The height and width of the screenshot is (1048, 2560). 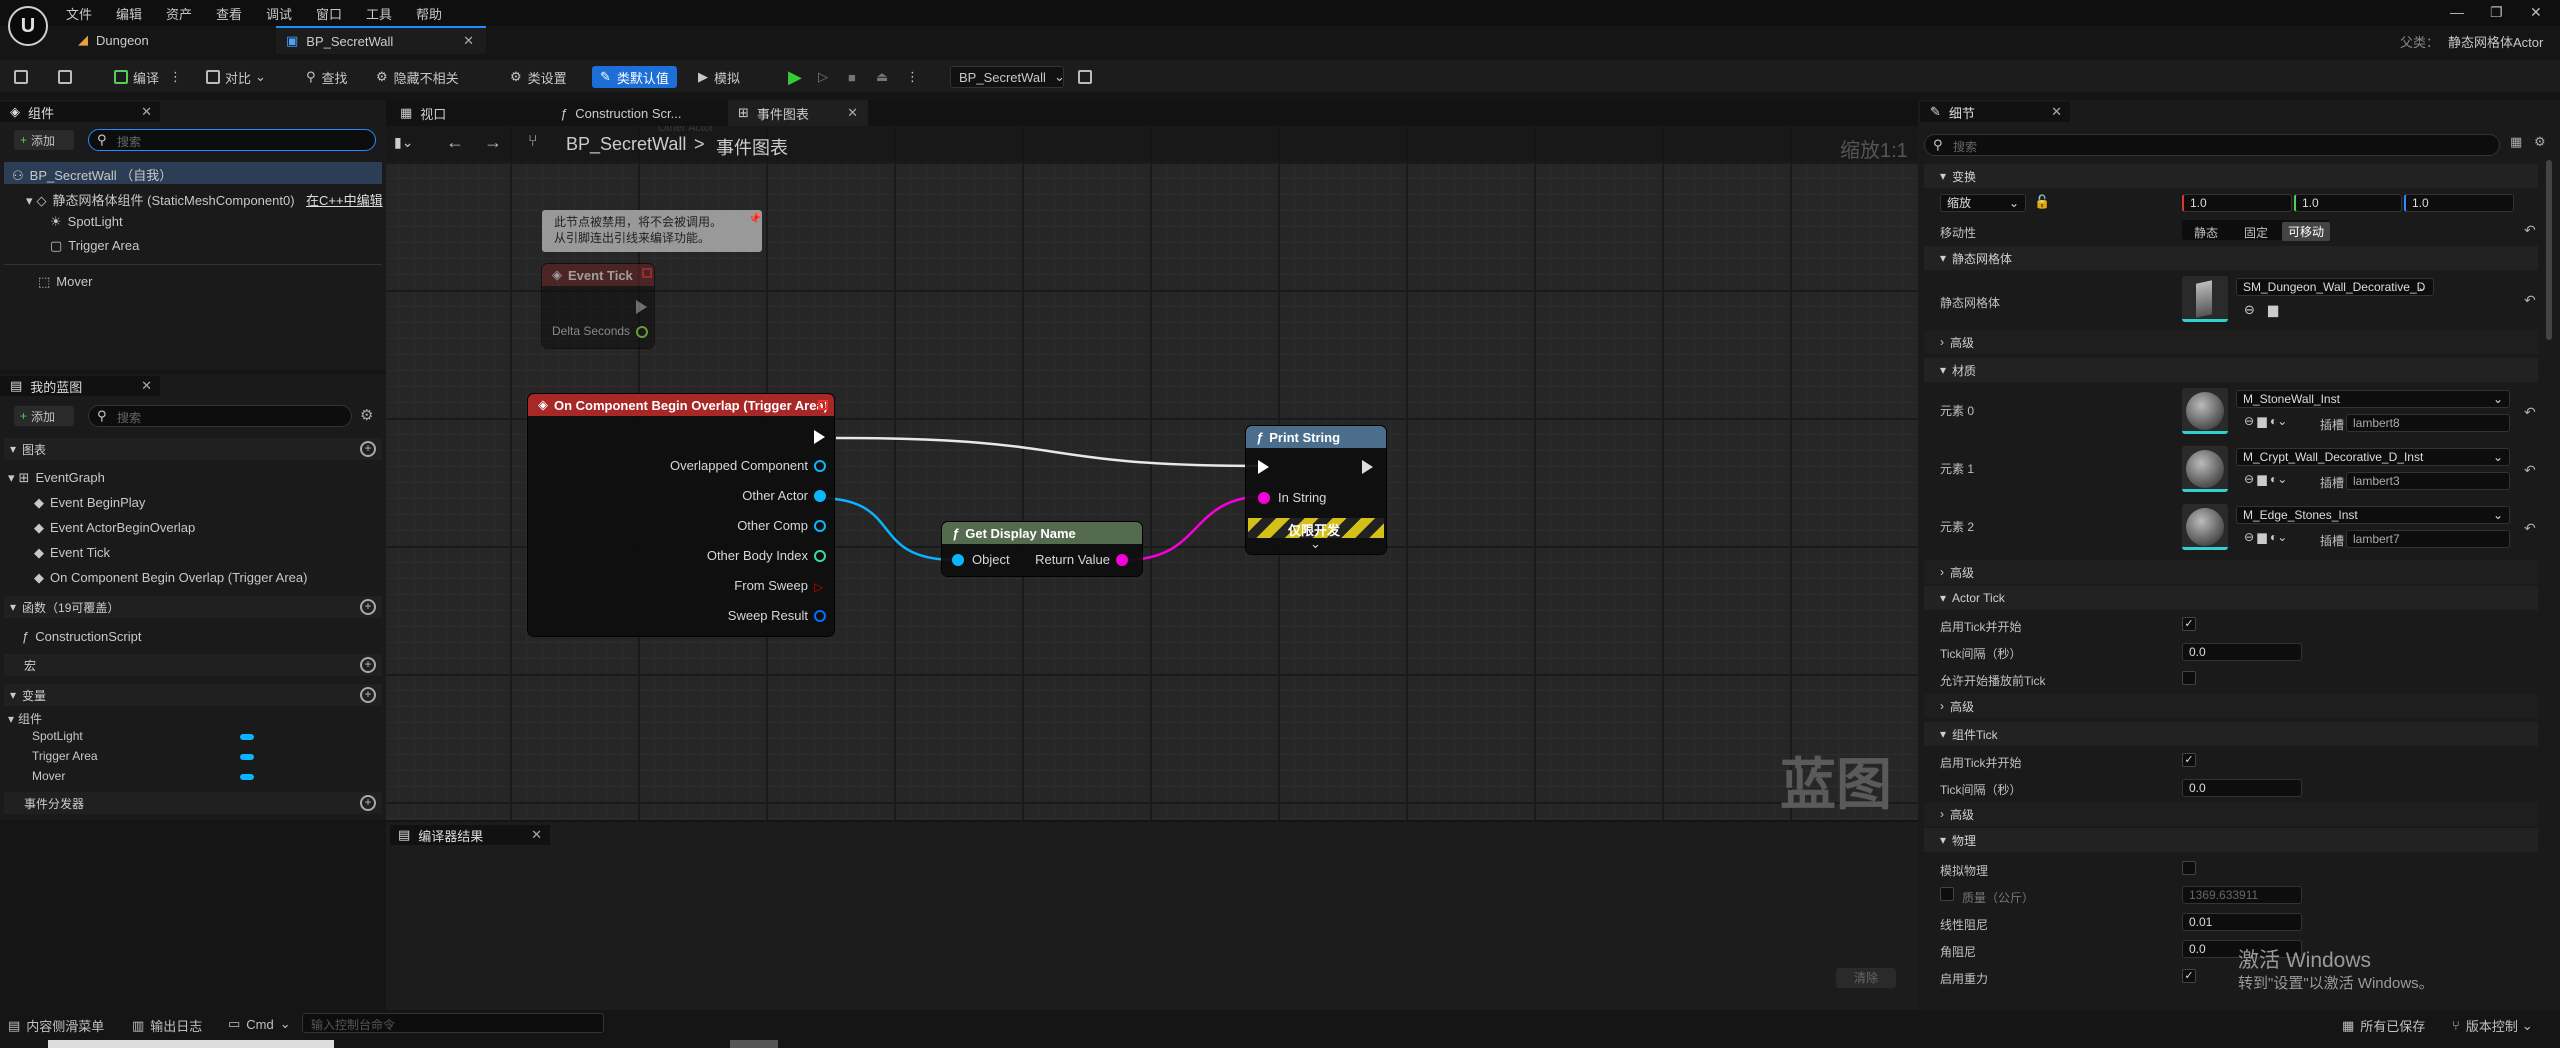 What do you see at coordinates (823, 405) in the screenshot?
I see `delegate-pin` at bounding box center [823, 405].